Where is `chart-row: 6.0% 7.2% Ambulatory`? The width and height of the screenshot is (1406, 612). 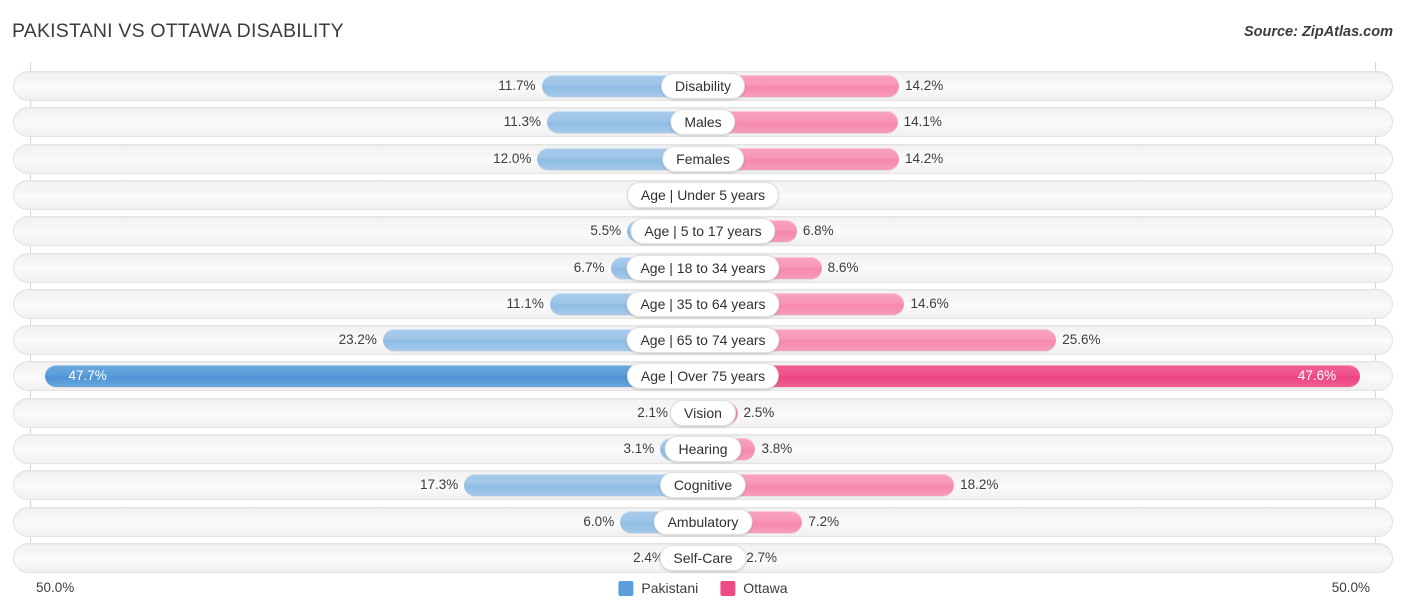
chart-row: 6.0% 7.2% Ambulatory is located at coordinates (703, 521).